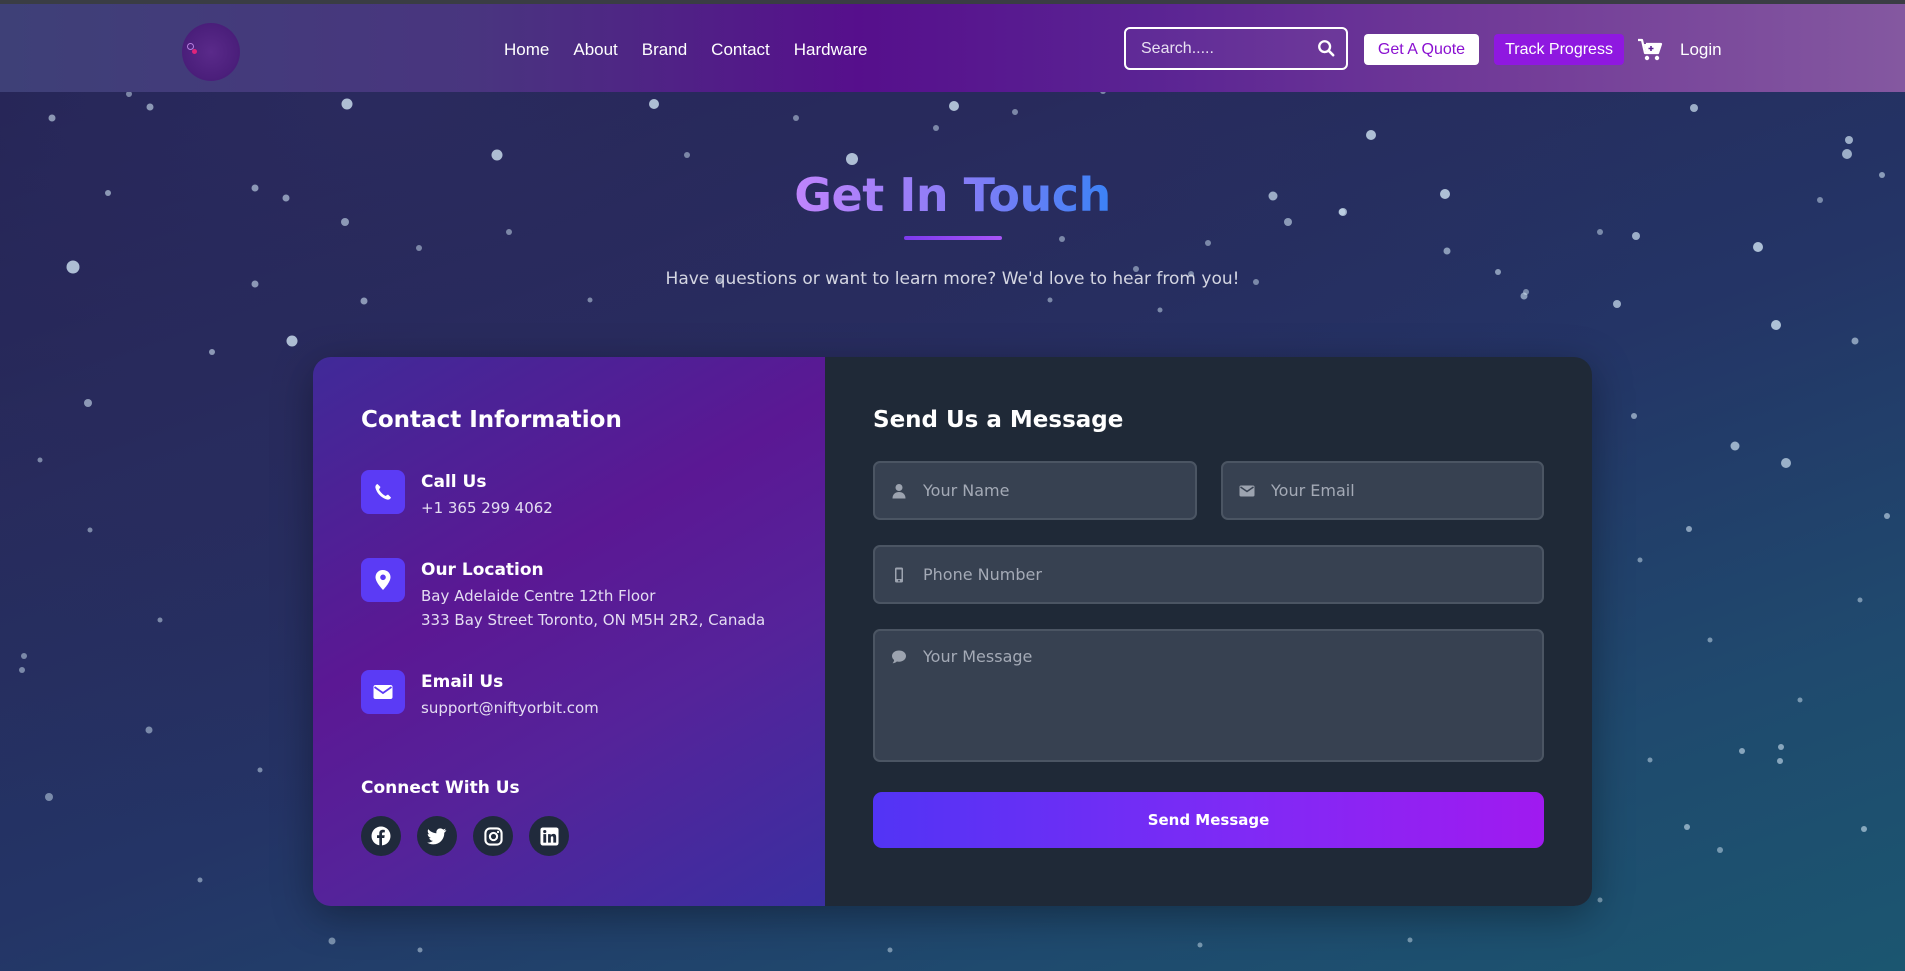  I want to click on message-textarea, so click(1208, 695).